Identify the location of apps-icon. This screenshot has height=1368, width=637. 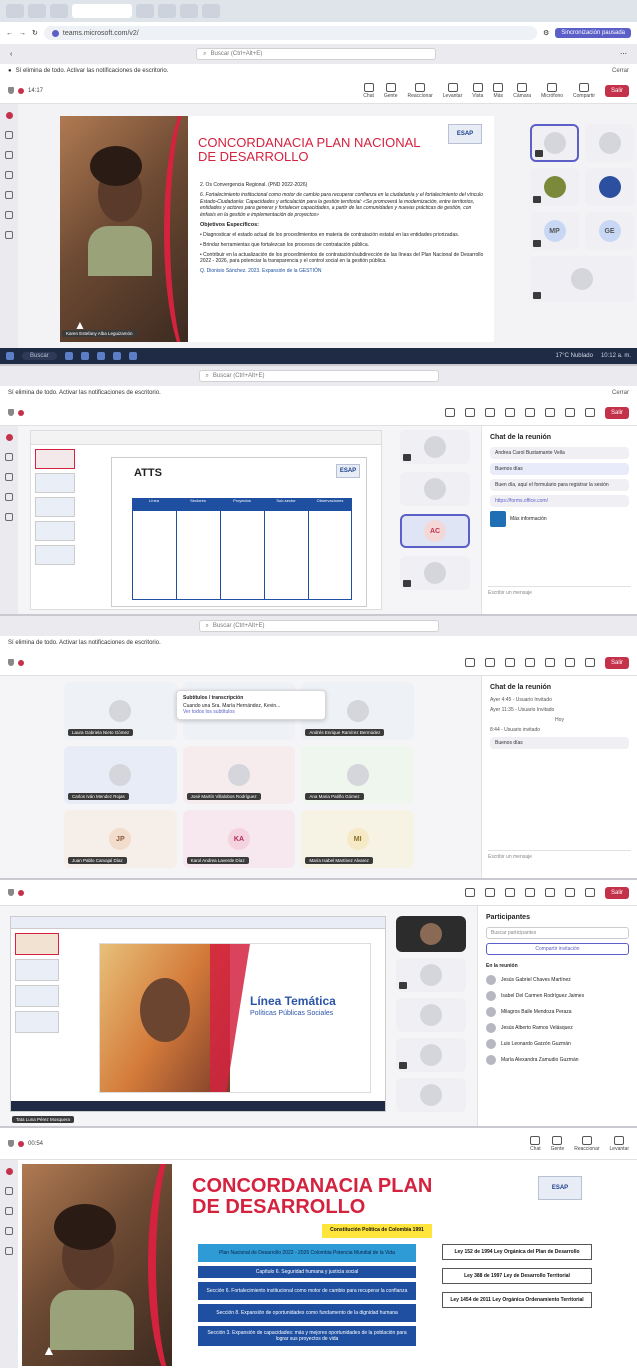
(9, 235).